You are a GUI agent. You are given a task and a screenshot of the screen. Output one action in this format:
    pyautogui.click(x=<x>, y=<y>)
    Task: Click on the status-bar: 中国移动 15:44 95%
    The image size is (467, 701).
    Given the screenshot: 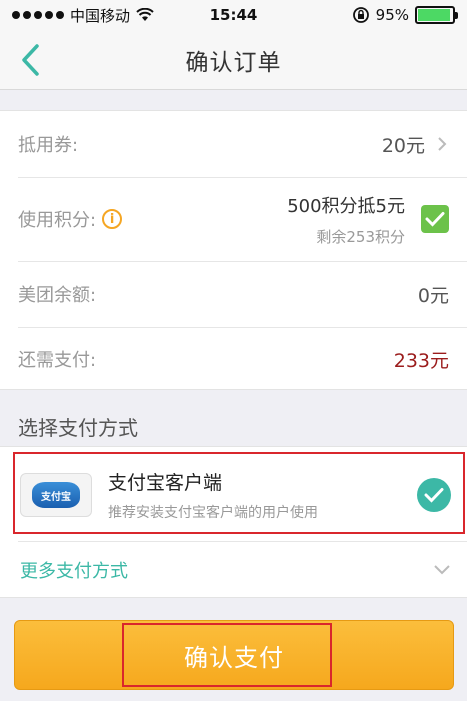 What is the action you would take?
    pyautogui.click(x=233, y=15)
    